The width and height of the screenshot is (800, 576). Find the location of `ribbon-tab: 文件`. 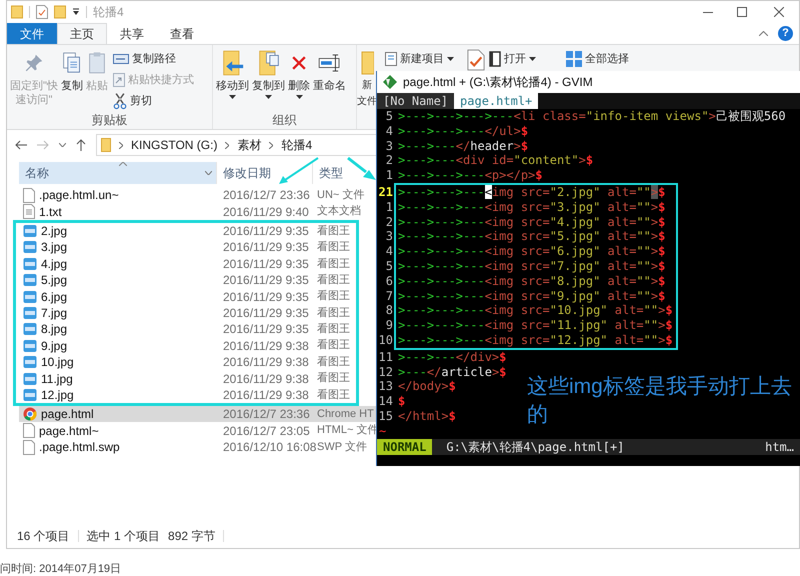

ribbon-tab: 文件 is located at coordinates (32, 33).